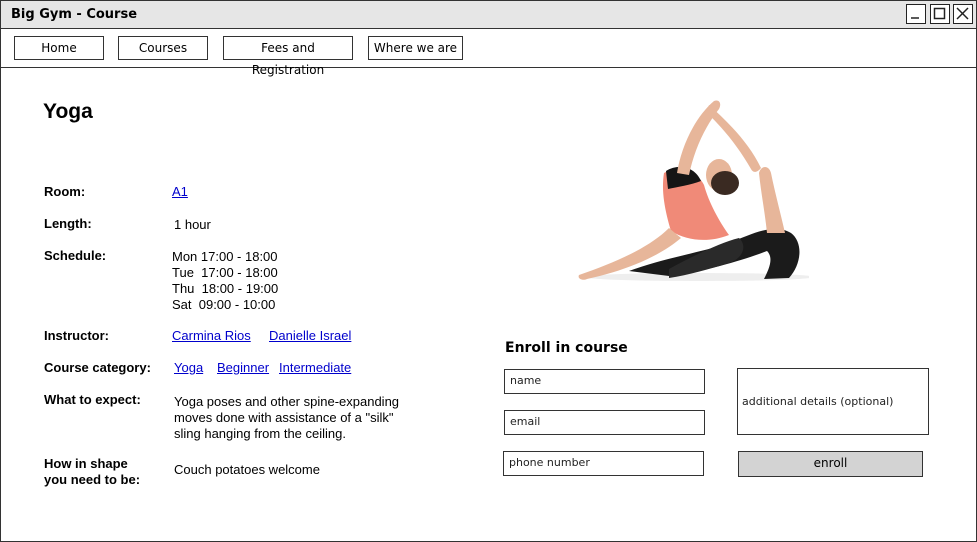 This screenshot has width=977, height=542. I want to click on room-value: A1, so click(180, 192).